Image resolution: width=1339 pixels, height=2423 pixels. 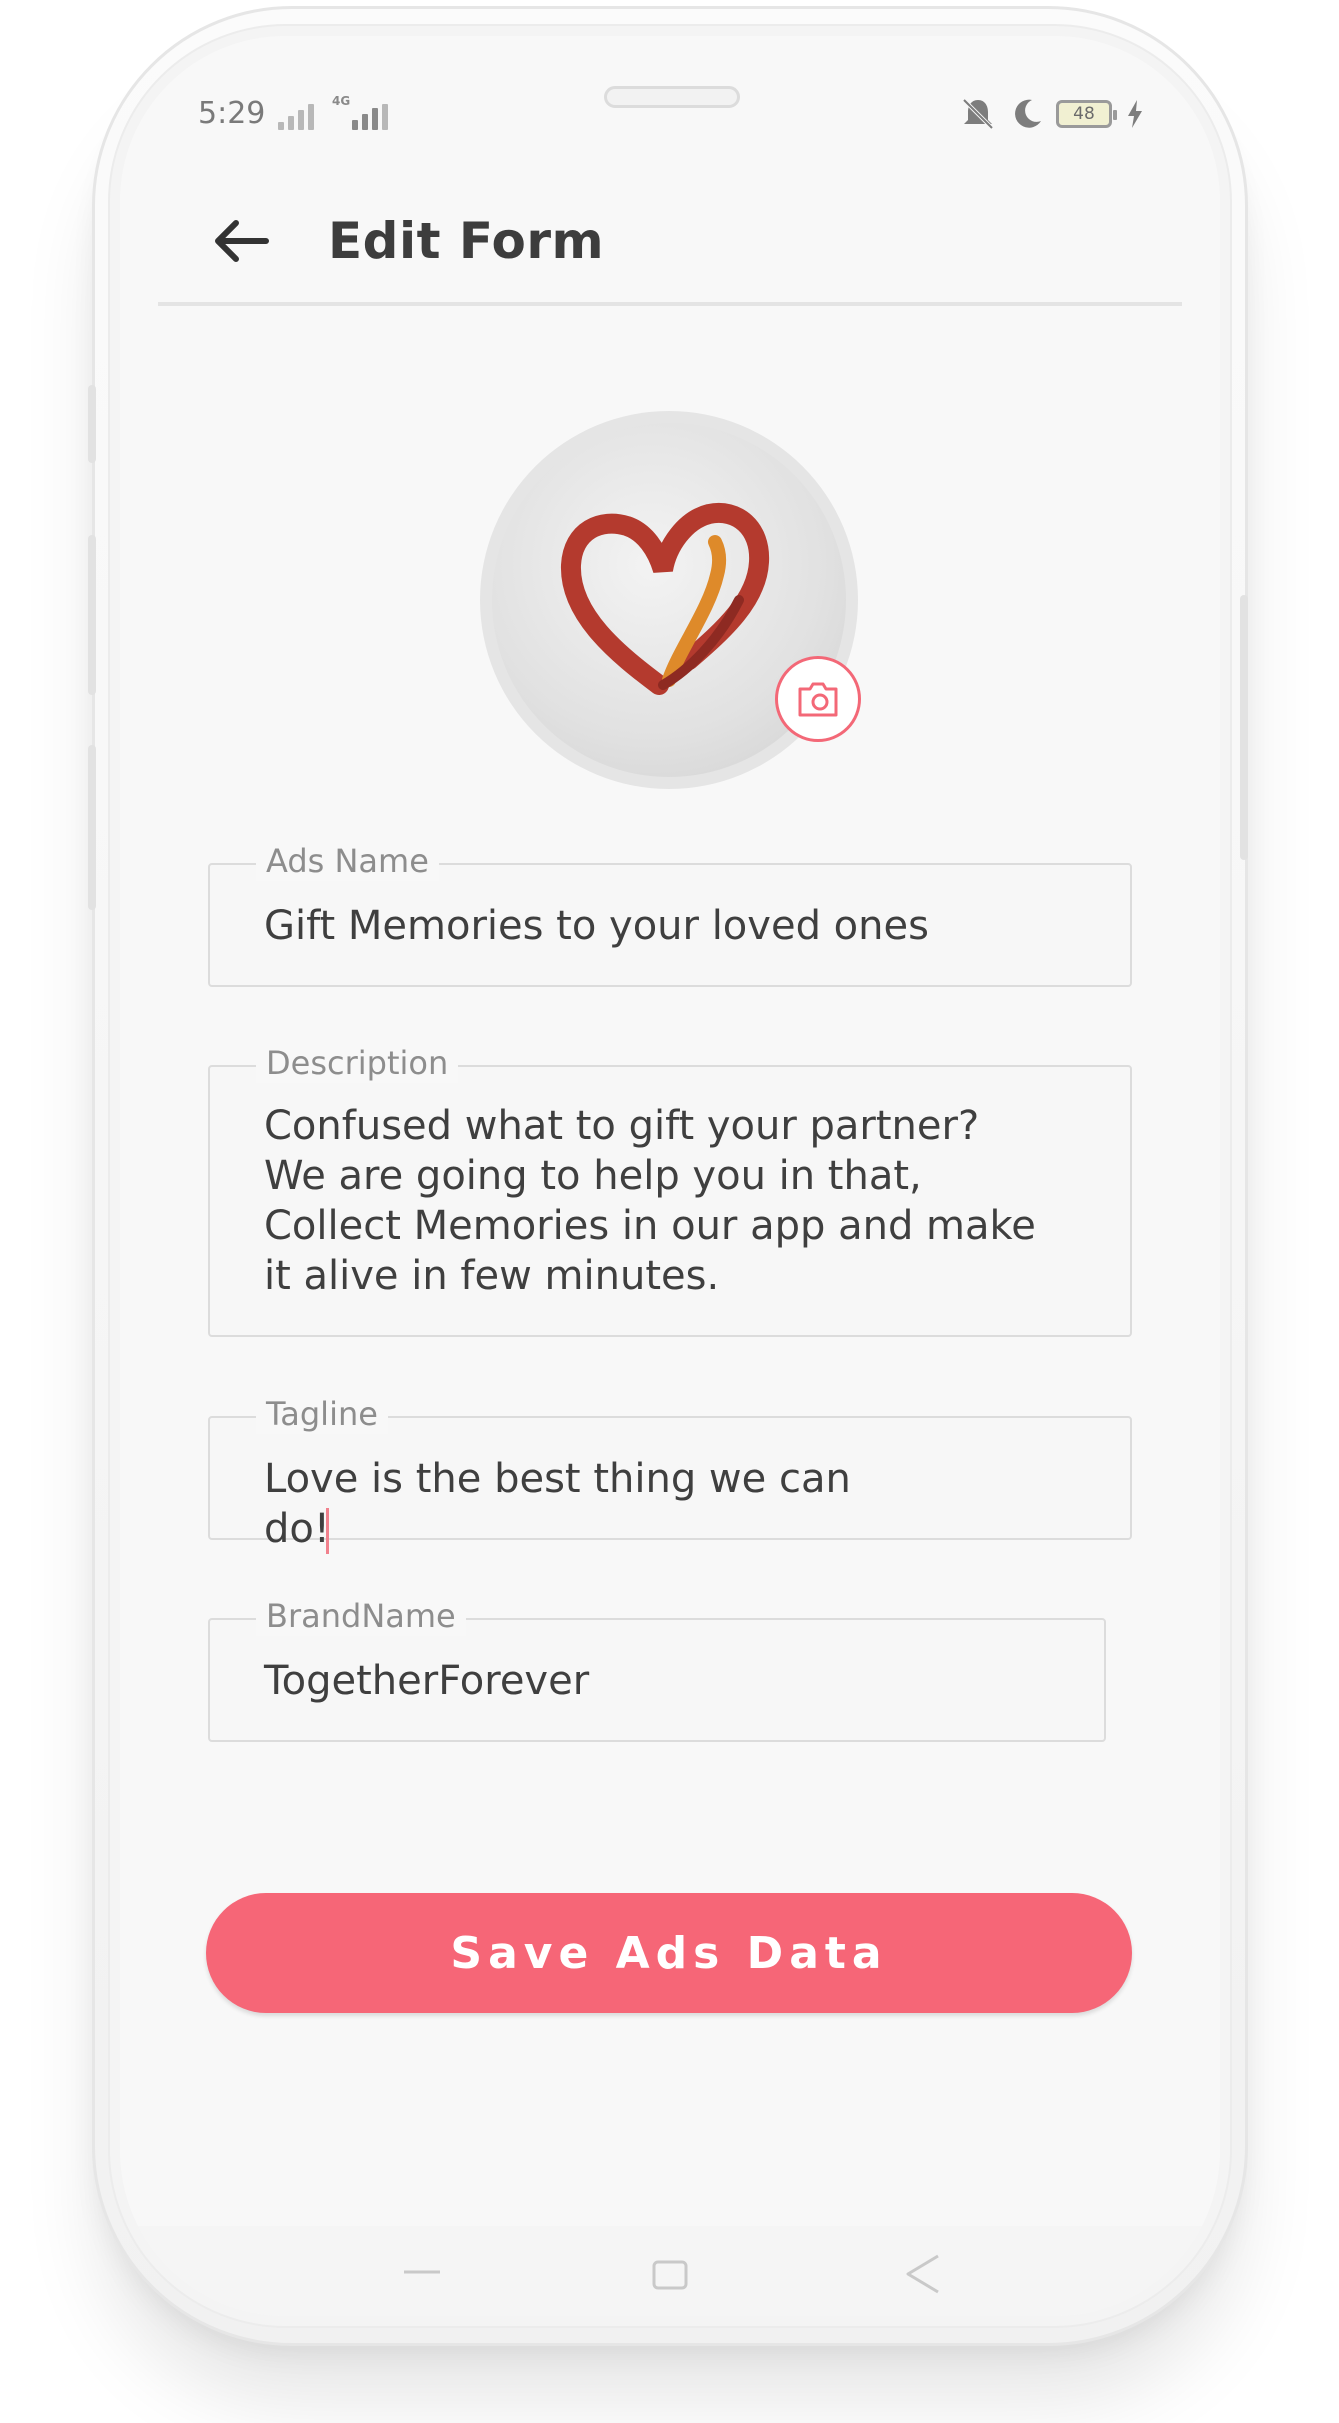 I want to click on back-button, so click(x=241, y=241).